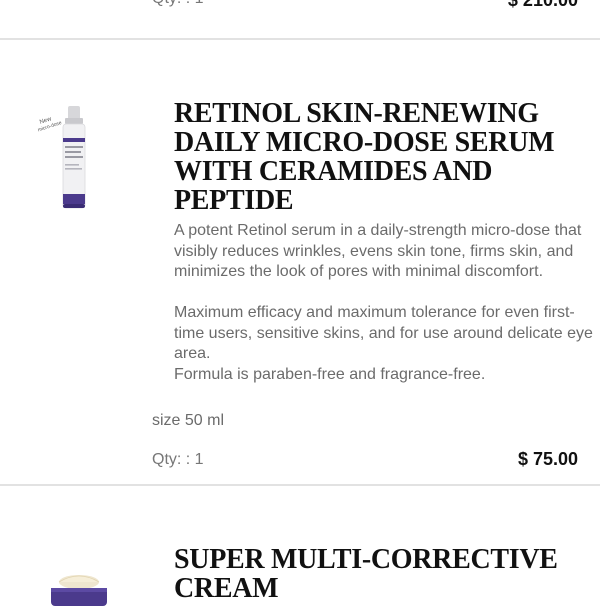  I want to click on item-price: $ 75.00, so click(547, 459).